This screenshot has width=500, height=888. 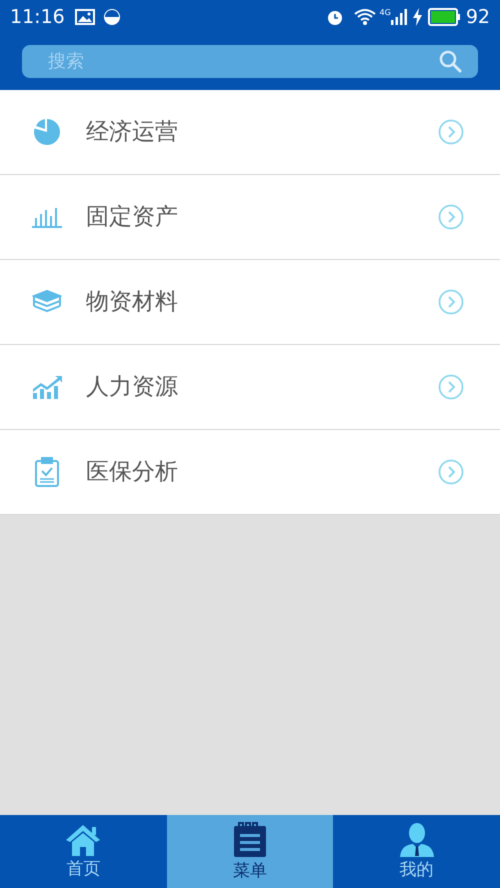 I want to click on menu-item: 医保分析, so click(x=250, y=472).